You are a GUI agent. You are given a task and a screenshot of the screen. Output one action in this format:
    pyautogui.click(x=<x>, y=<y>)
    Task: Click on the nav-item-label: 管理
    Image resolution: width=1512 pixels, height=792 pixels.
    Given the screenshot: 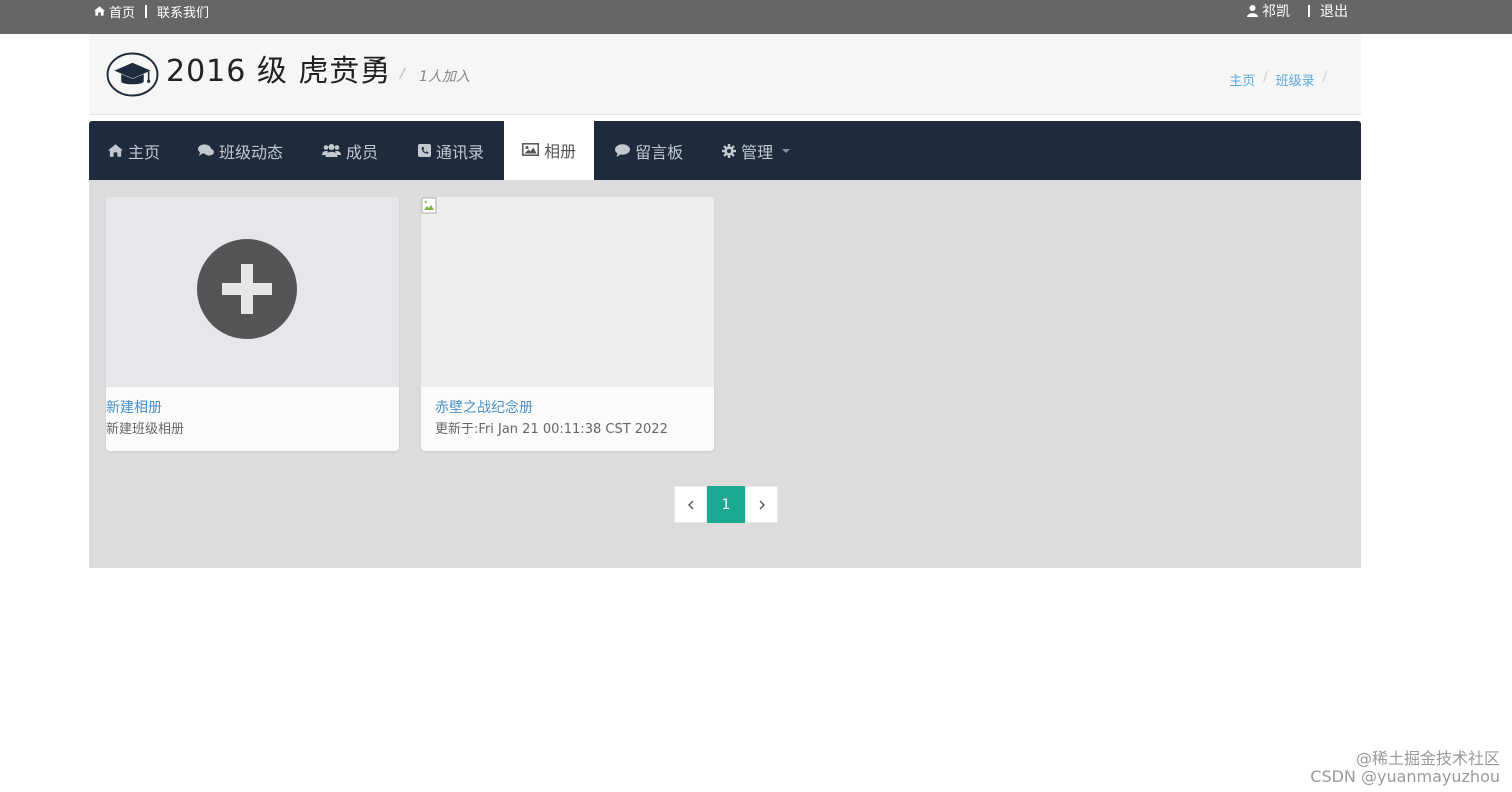 What is the action you would take?
    pyautogui.click(x=757, y=152)
    